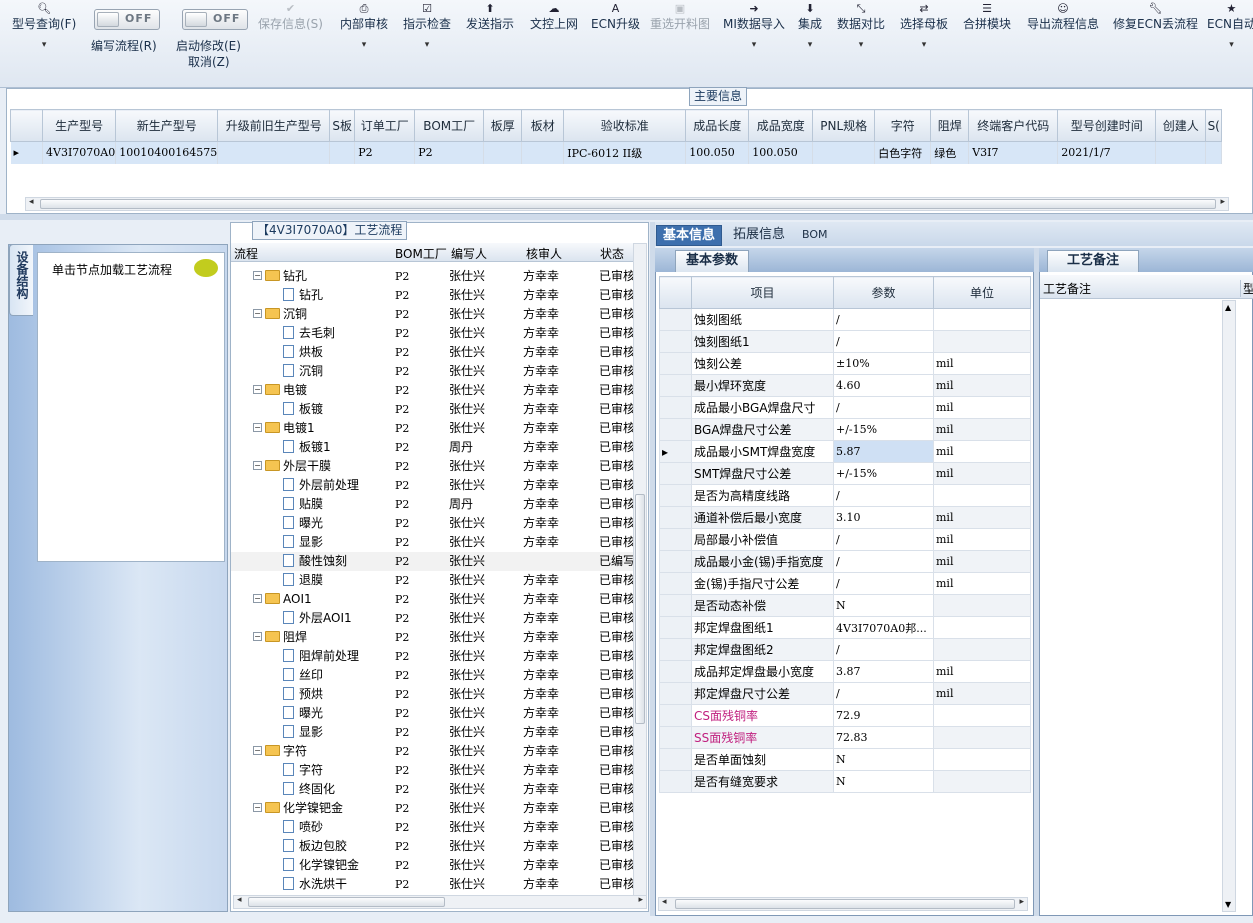 The image size is (1253, 923). I want to click on cloud-upload-button: ☁ 文控上网, so click(554, 17).